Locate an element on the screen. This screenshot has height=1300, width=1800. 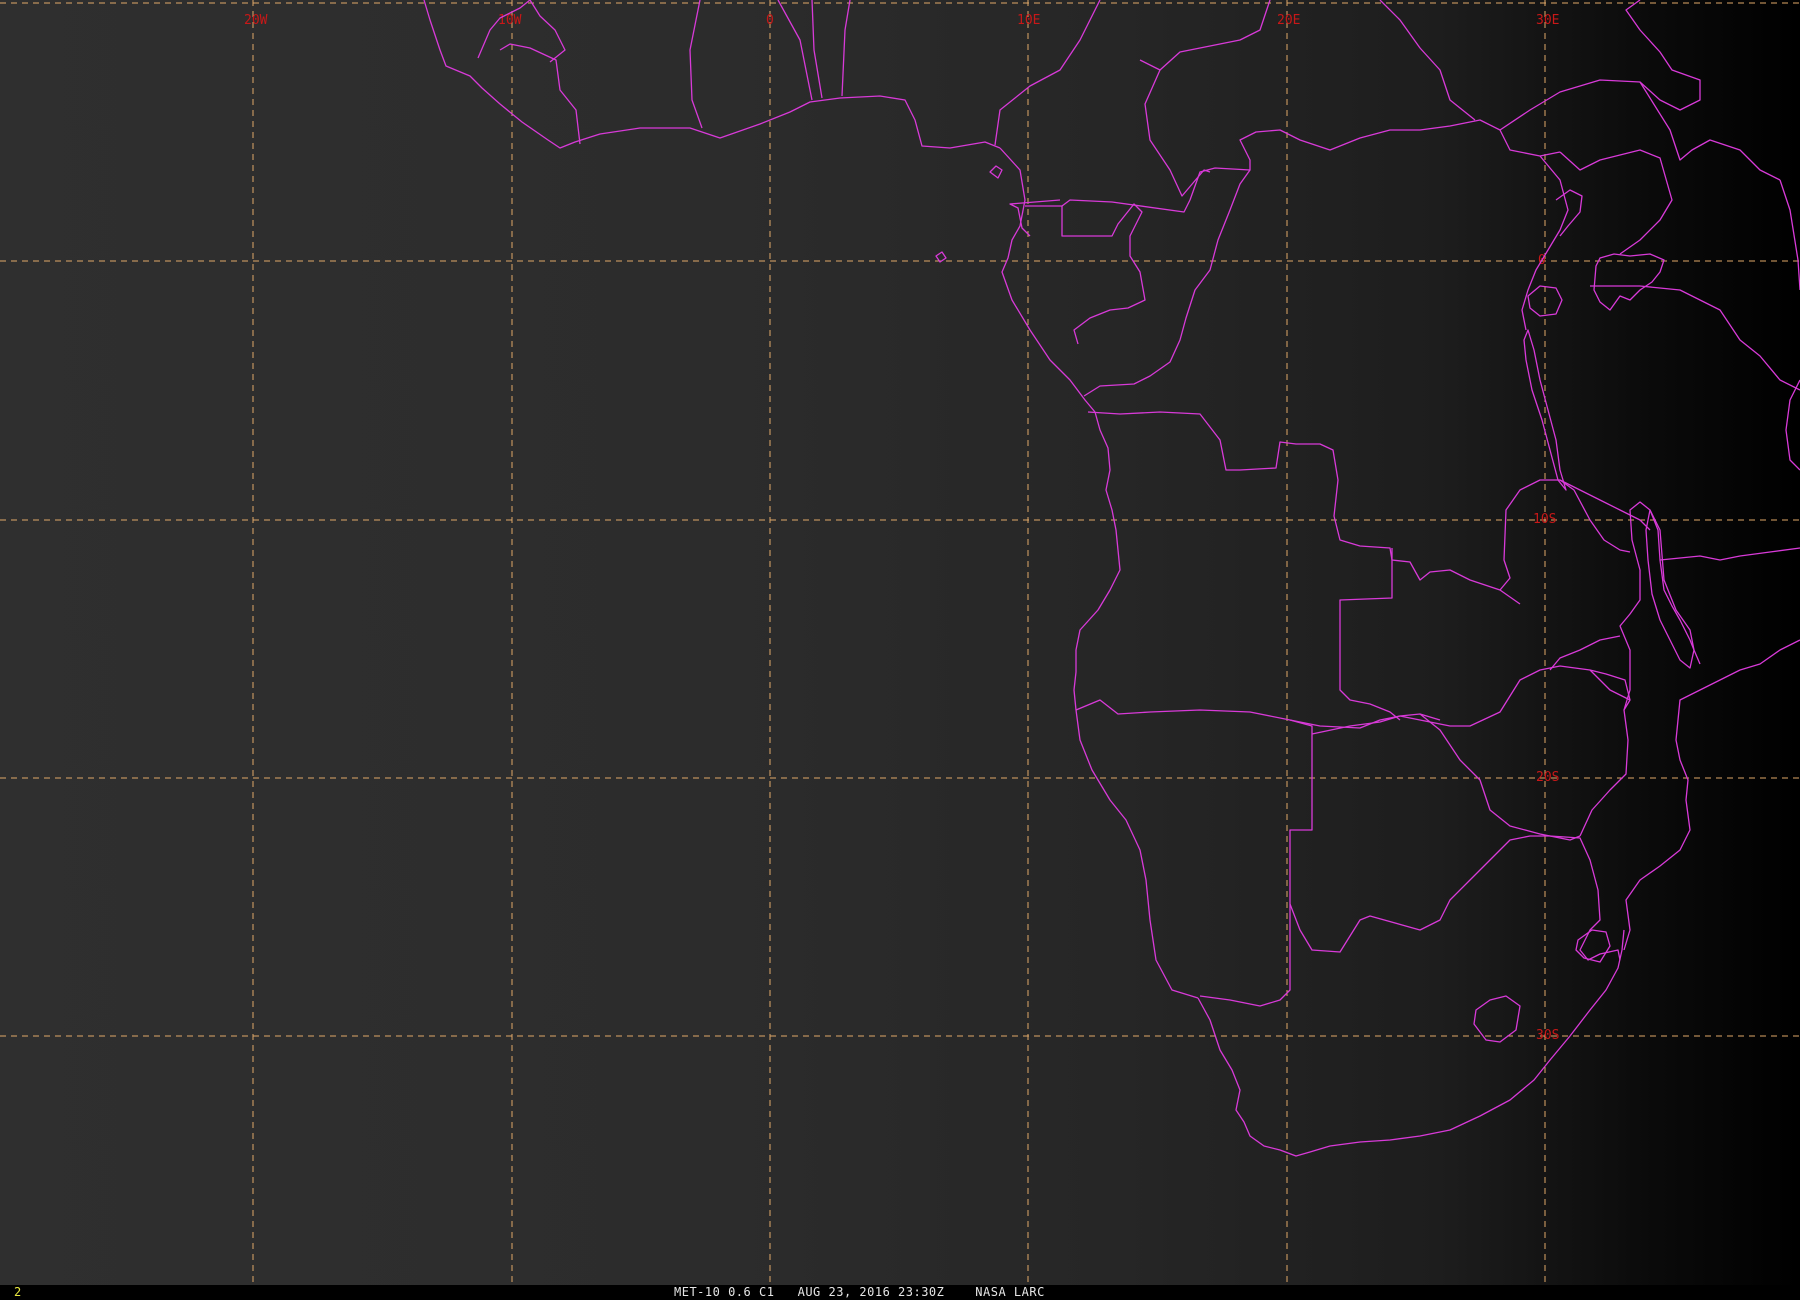
satellite-channel: MET-10 0.6 C1 is located at coordinates (724, 1292).